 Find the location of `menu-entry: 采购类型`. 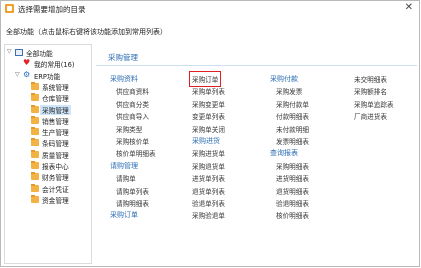

menu-entry: 采购类型 is located at coordinates (129, 129).